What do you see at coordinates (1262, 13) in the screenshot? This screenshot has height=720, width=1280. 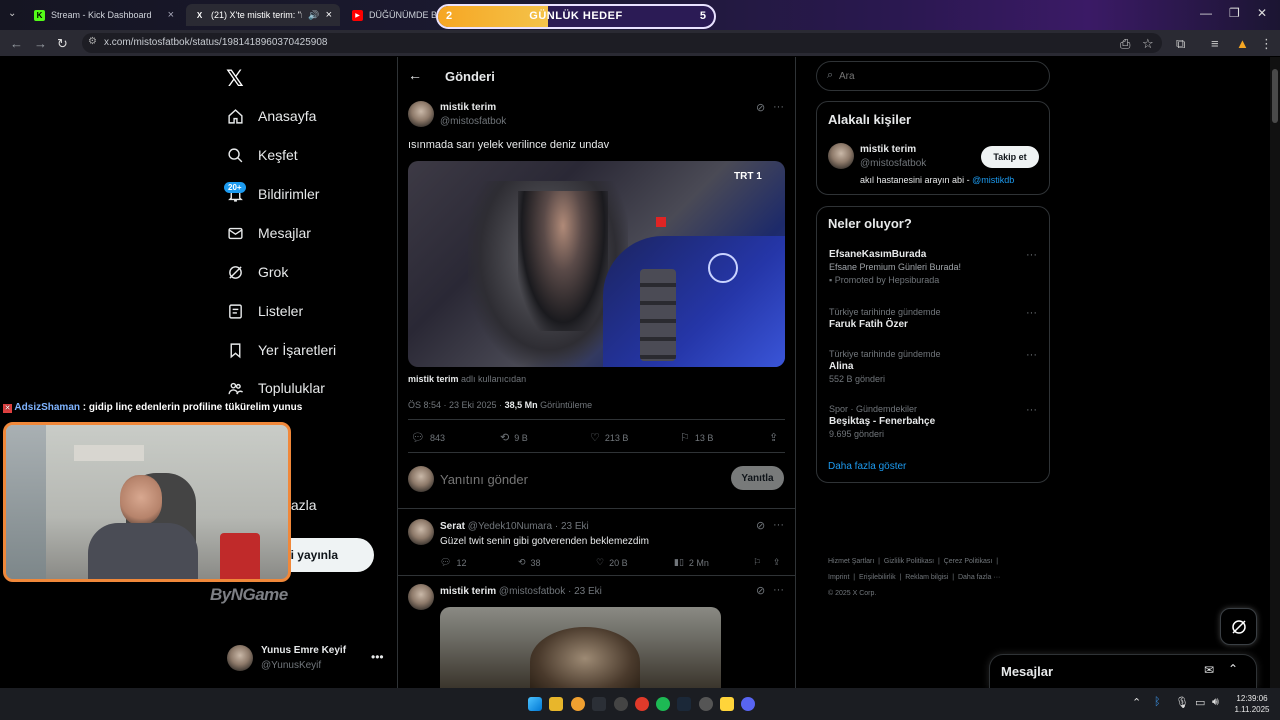 I see `close-window-icon: ✕` at bounding box center [1262, 13].